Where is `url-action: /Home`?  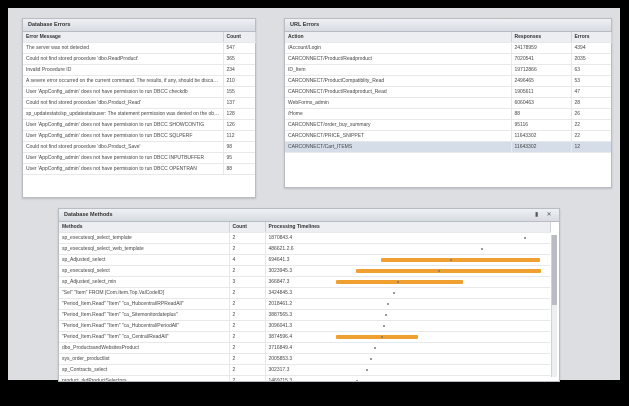
url-action: /Home is located at coordinates (398, 114).